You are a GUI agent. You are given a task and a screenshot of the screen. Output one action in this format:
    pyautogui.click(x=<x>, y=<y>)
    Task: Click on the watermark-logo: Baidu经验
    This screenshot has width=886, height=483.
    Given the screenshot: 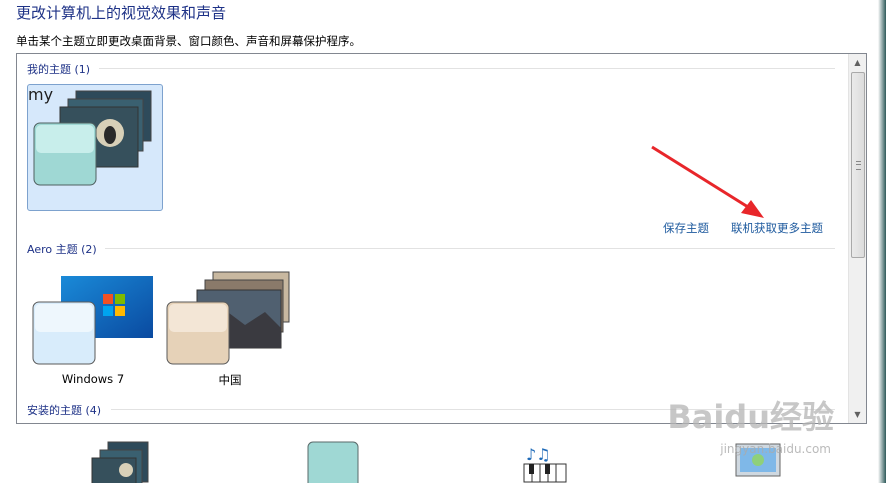 What is the action you would take?
    pyautogui.click(x=750, y=417)
    